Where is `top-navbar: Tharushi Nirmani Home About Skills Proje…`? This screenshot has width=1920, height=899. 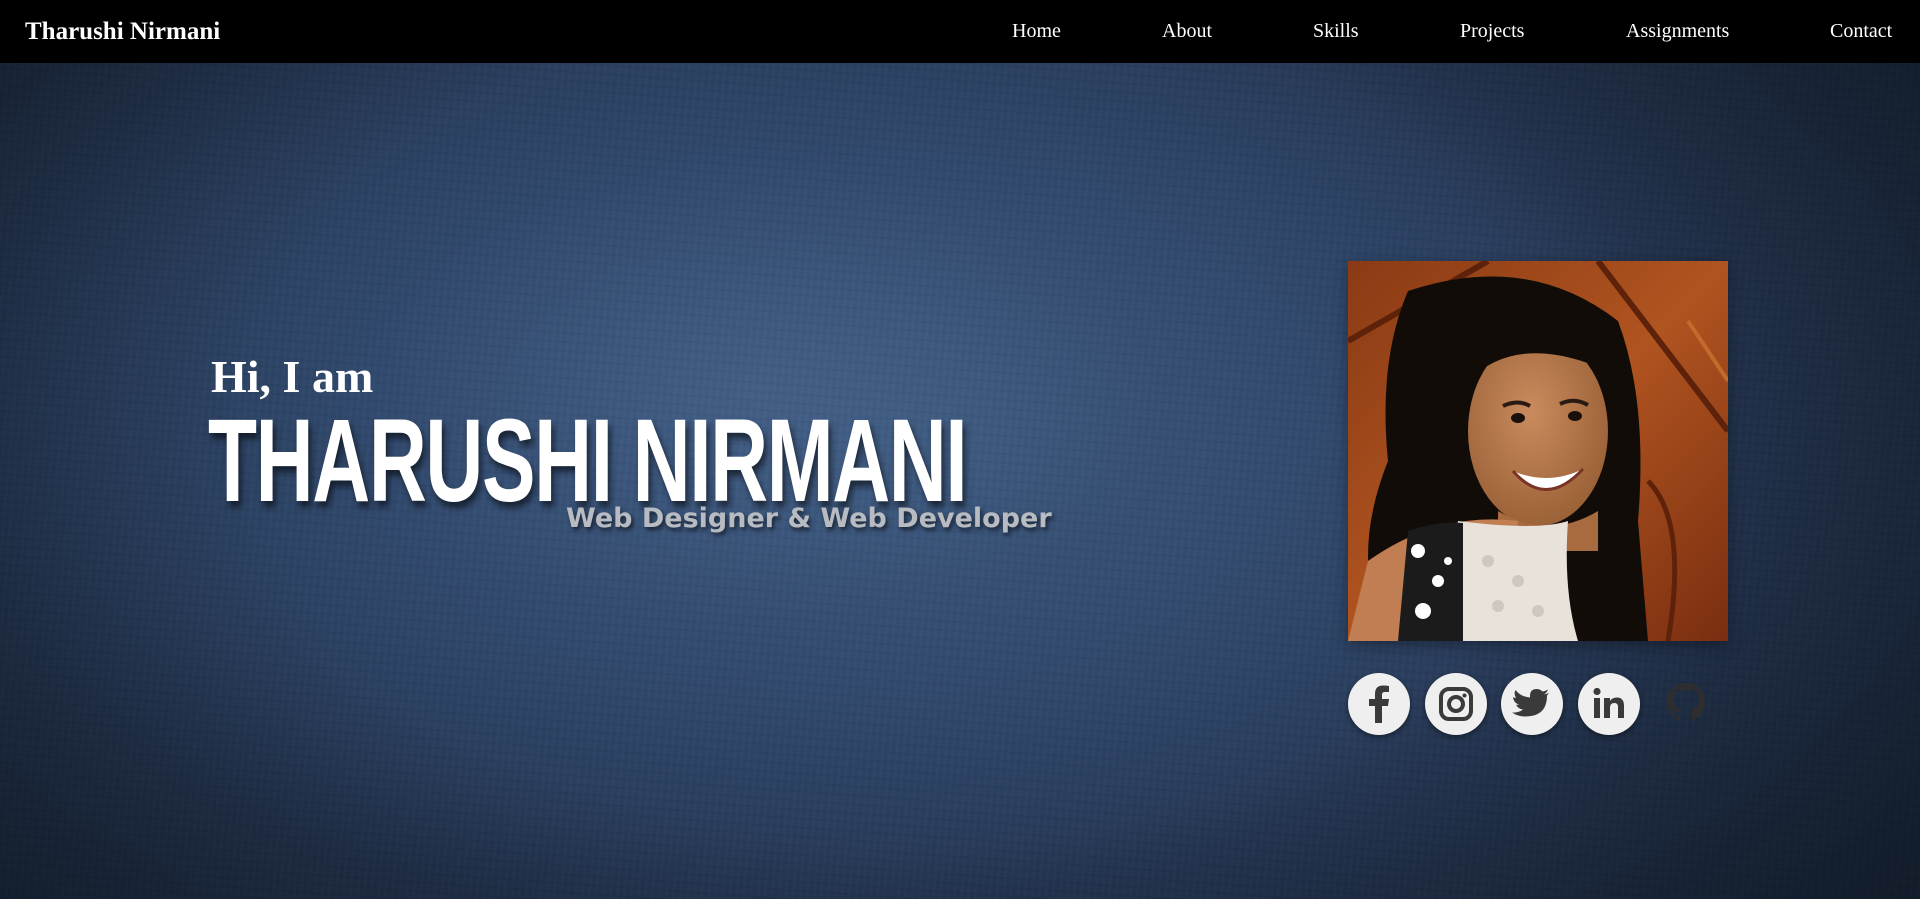
top-navbar: Tharushi Nirmani Home About Skills Proje… is located at coordinates (960, 31).